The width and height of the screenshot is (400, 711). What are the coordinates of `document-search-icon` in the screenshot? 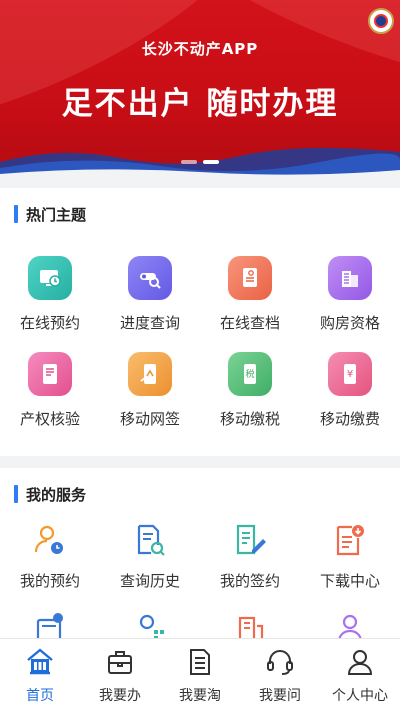 It's located at (250, 278).